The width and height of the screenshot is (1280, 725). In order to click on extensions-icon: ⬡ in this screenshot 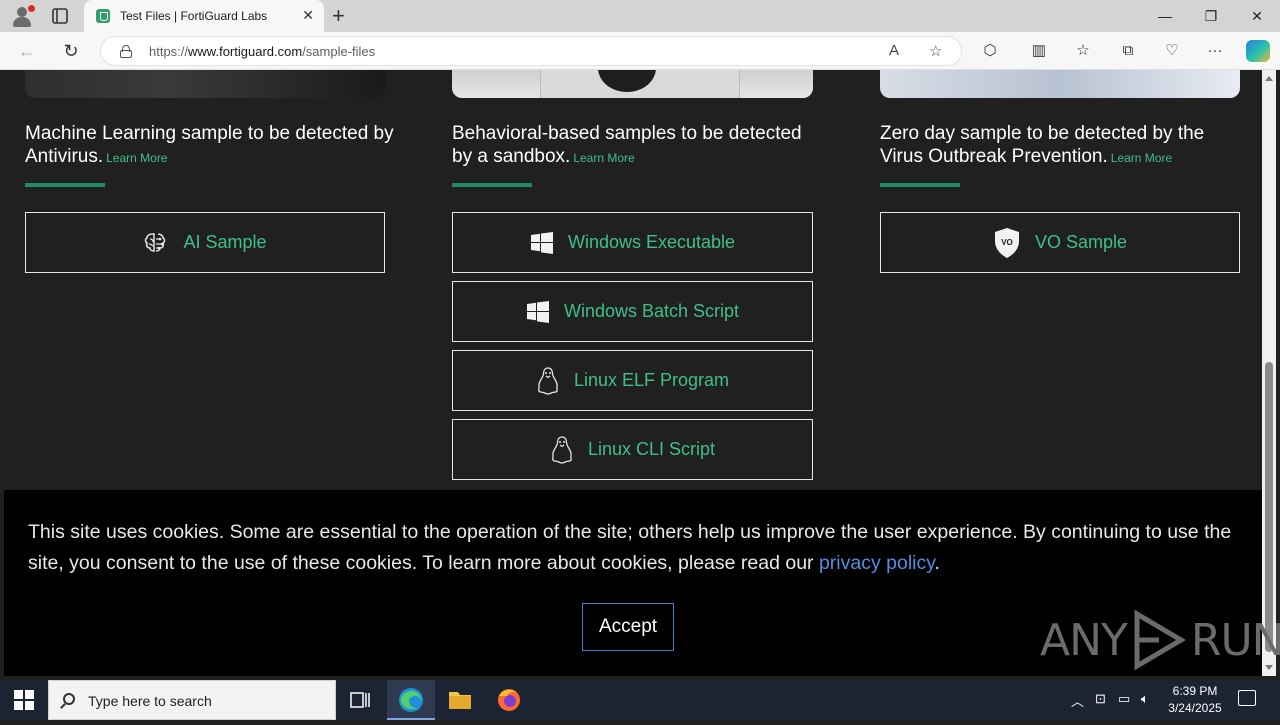, I will do `click(990, 51)`.